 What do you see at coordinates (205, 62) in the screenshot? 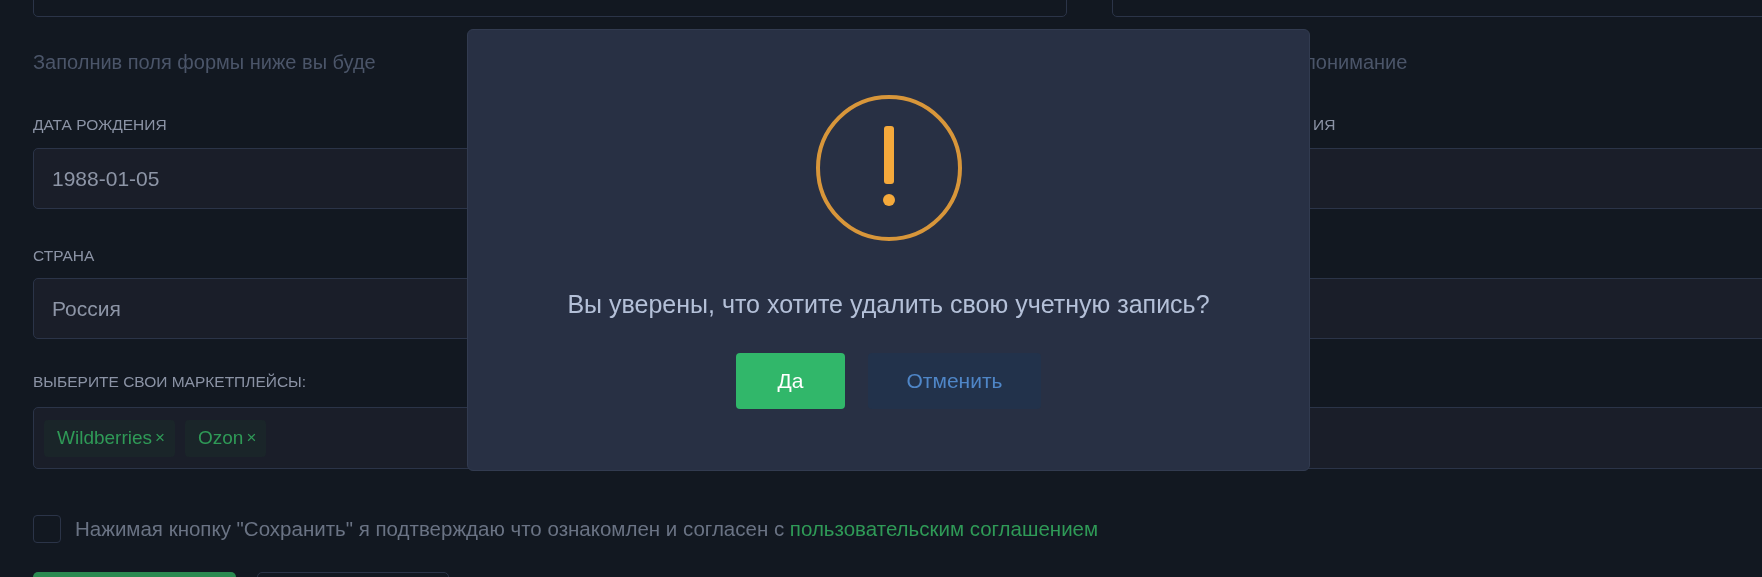
I see `form-description: Заполнив поля формы ниже вы буде` at bounding box center [205, 62].